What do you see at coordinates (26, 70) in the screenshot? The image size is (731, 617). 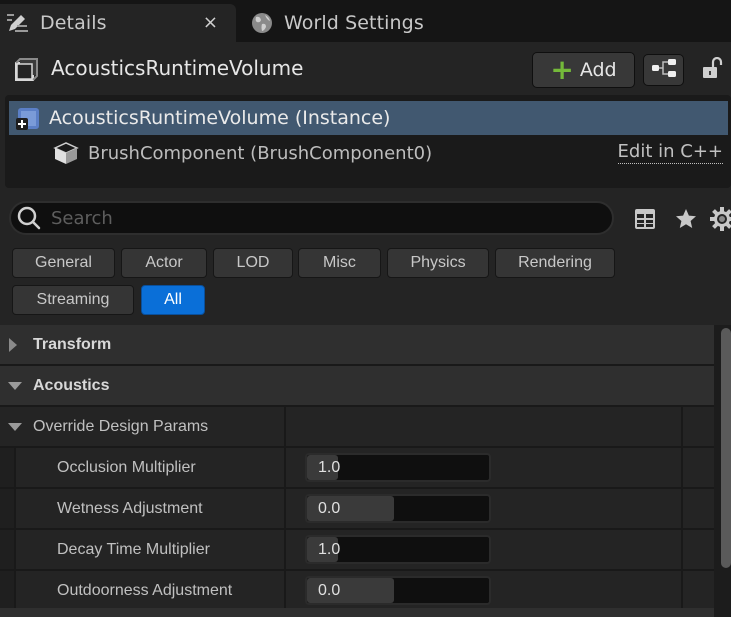 I see `volume-actor-icon` at bounding box center [26, 70].